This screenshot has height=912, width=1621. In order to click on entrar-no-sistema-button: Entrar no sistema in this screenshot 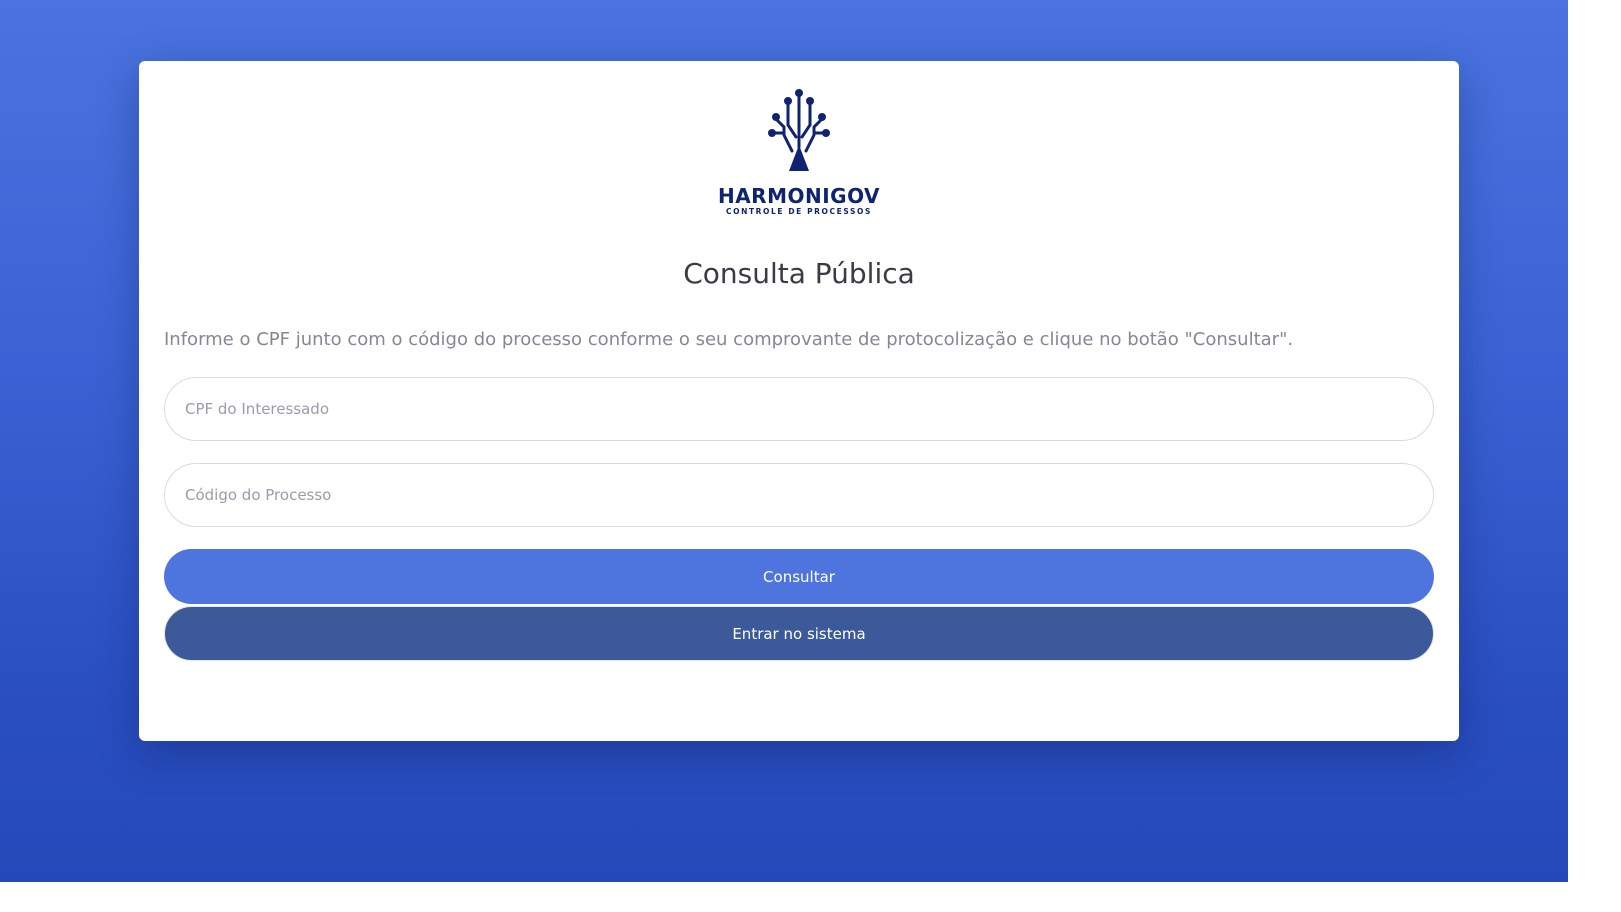, I will do `click(799, 633)`.